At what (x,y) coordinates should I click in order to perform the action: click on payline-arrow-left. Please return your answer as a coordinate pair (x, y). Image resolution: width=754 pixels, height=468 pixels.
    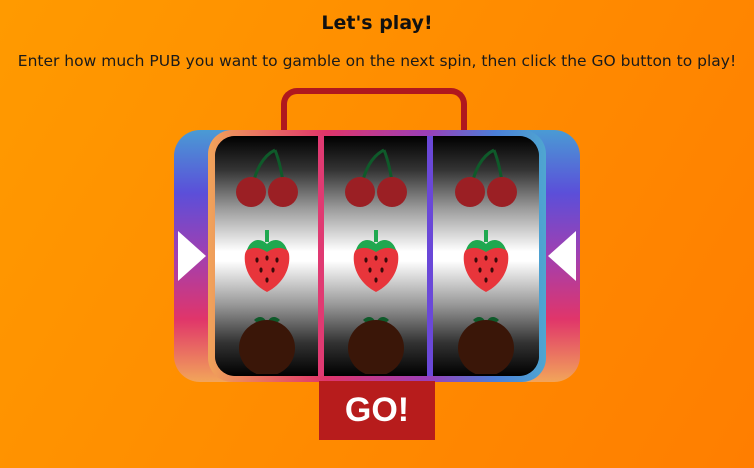
    Looking at the image, I should click on (192, 256).